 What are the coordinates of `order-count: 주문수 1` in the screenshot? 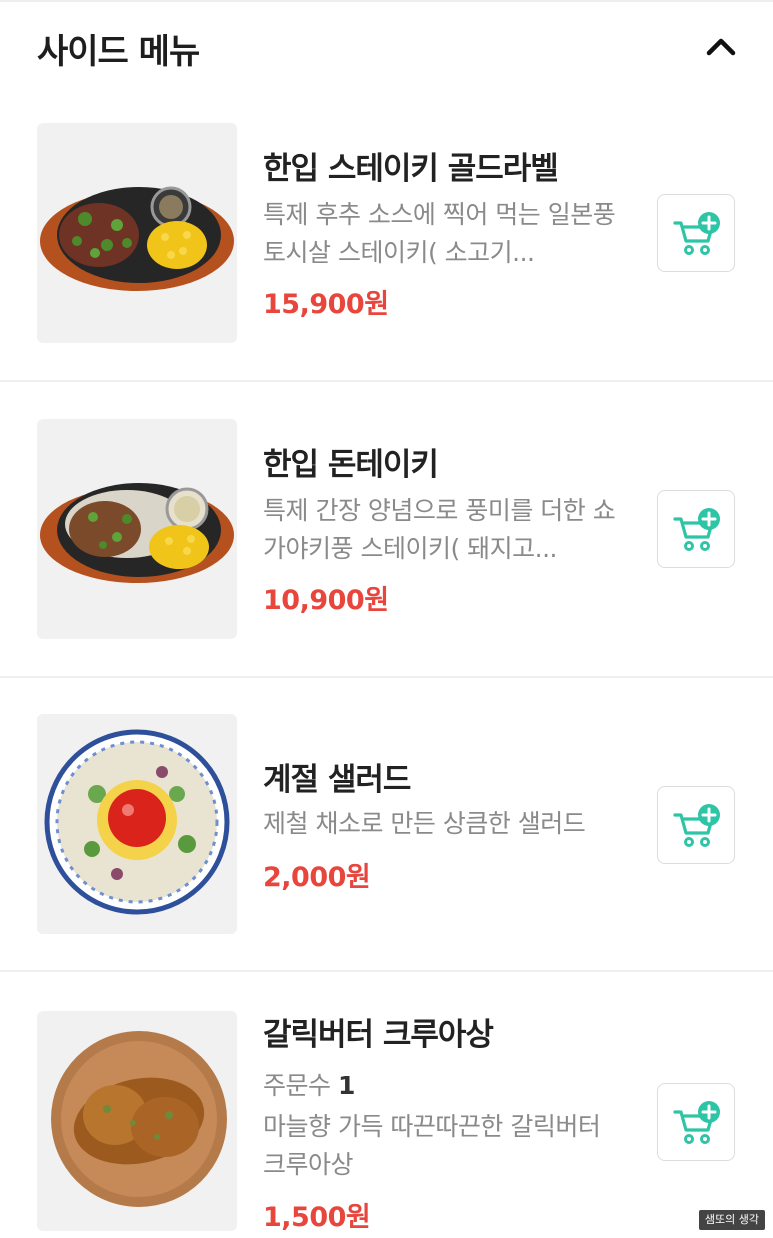 It's located at (309, 1084).